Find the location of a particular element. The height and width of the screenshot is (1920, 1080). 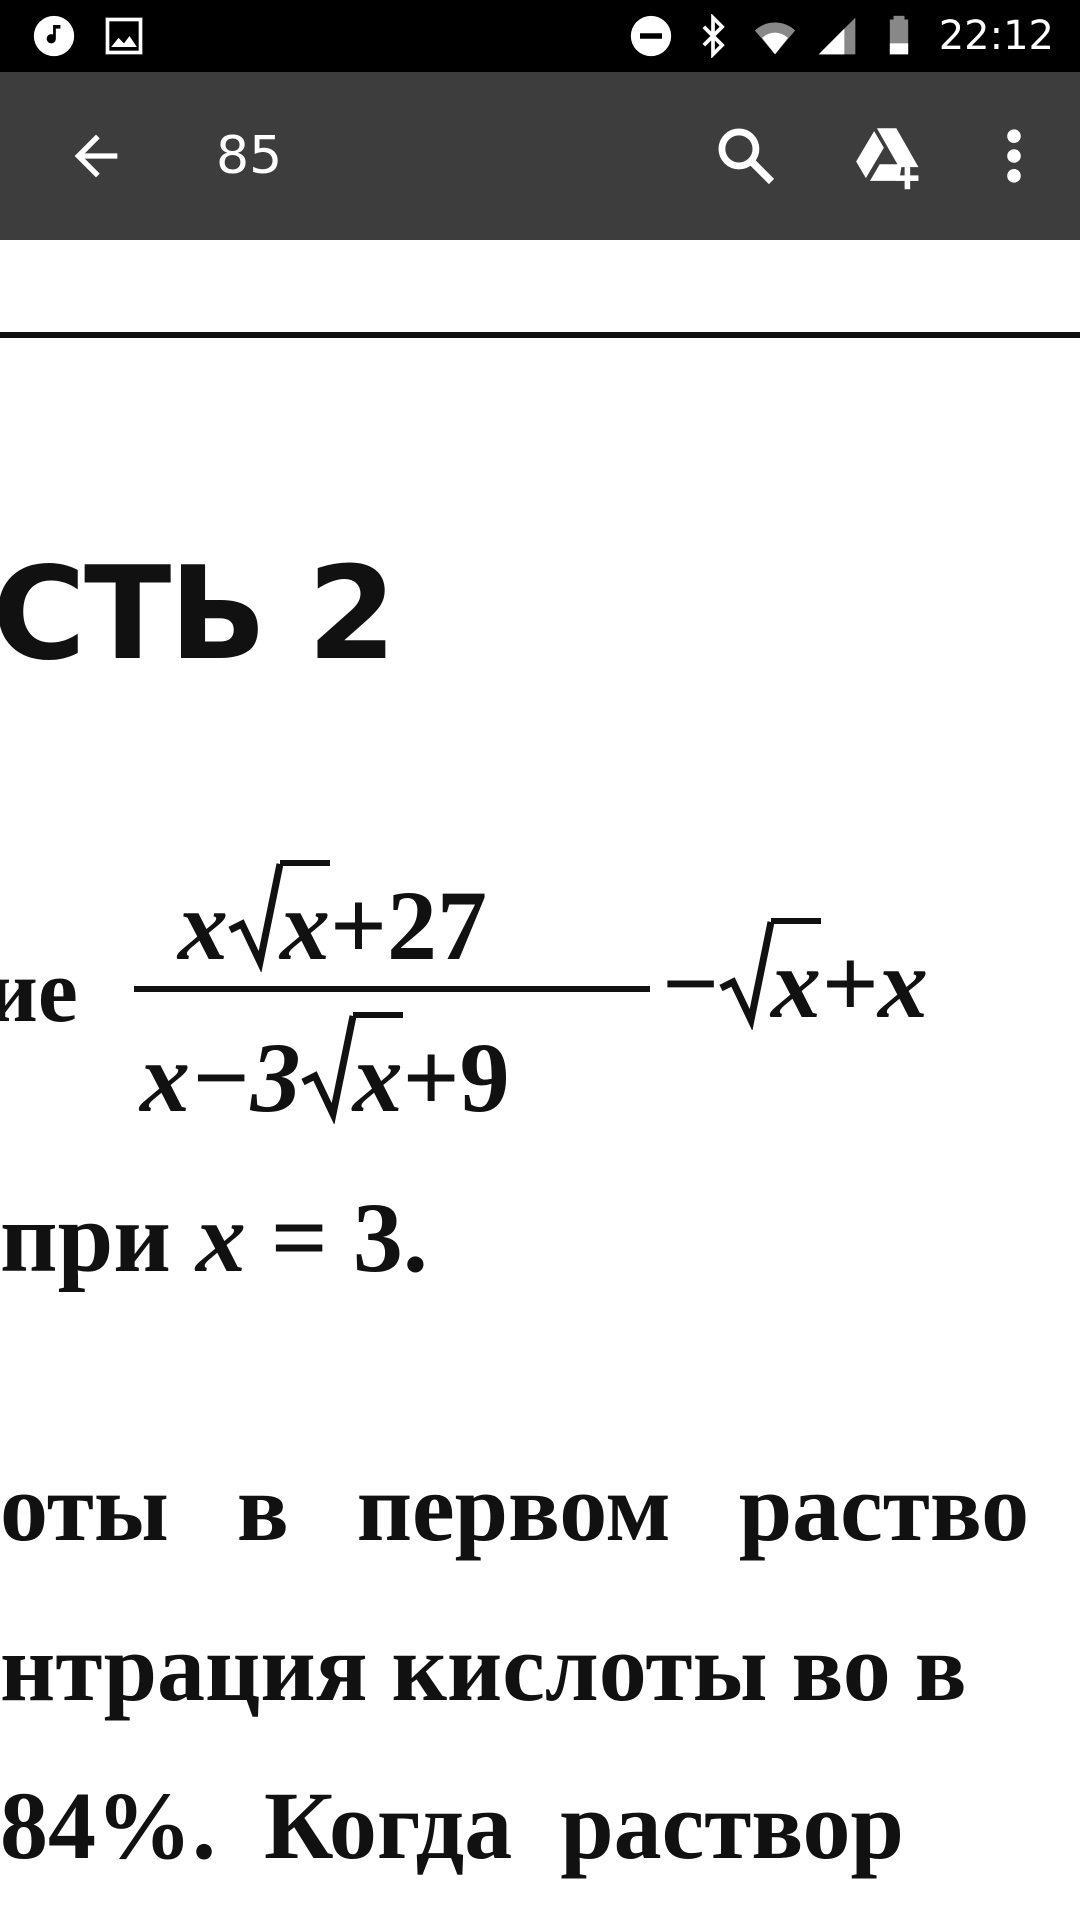

more-vert-icon is located at coordinates (1014, 156).